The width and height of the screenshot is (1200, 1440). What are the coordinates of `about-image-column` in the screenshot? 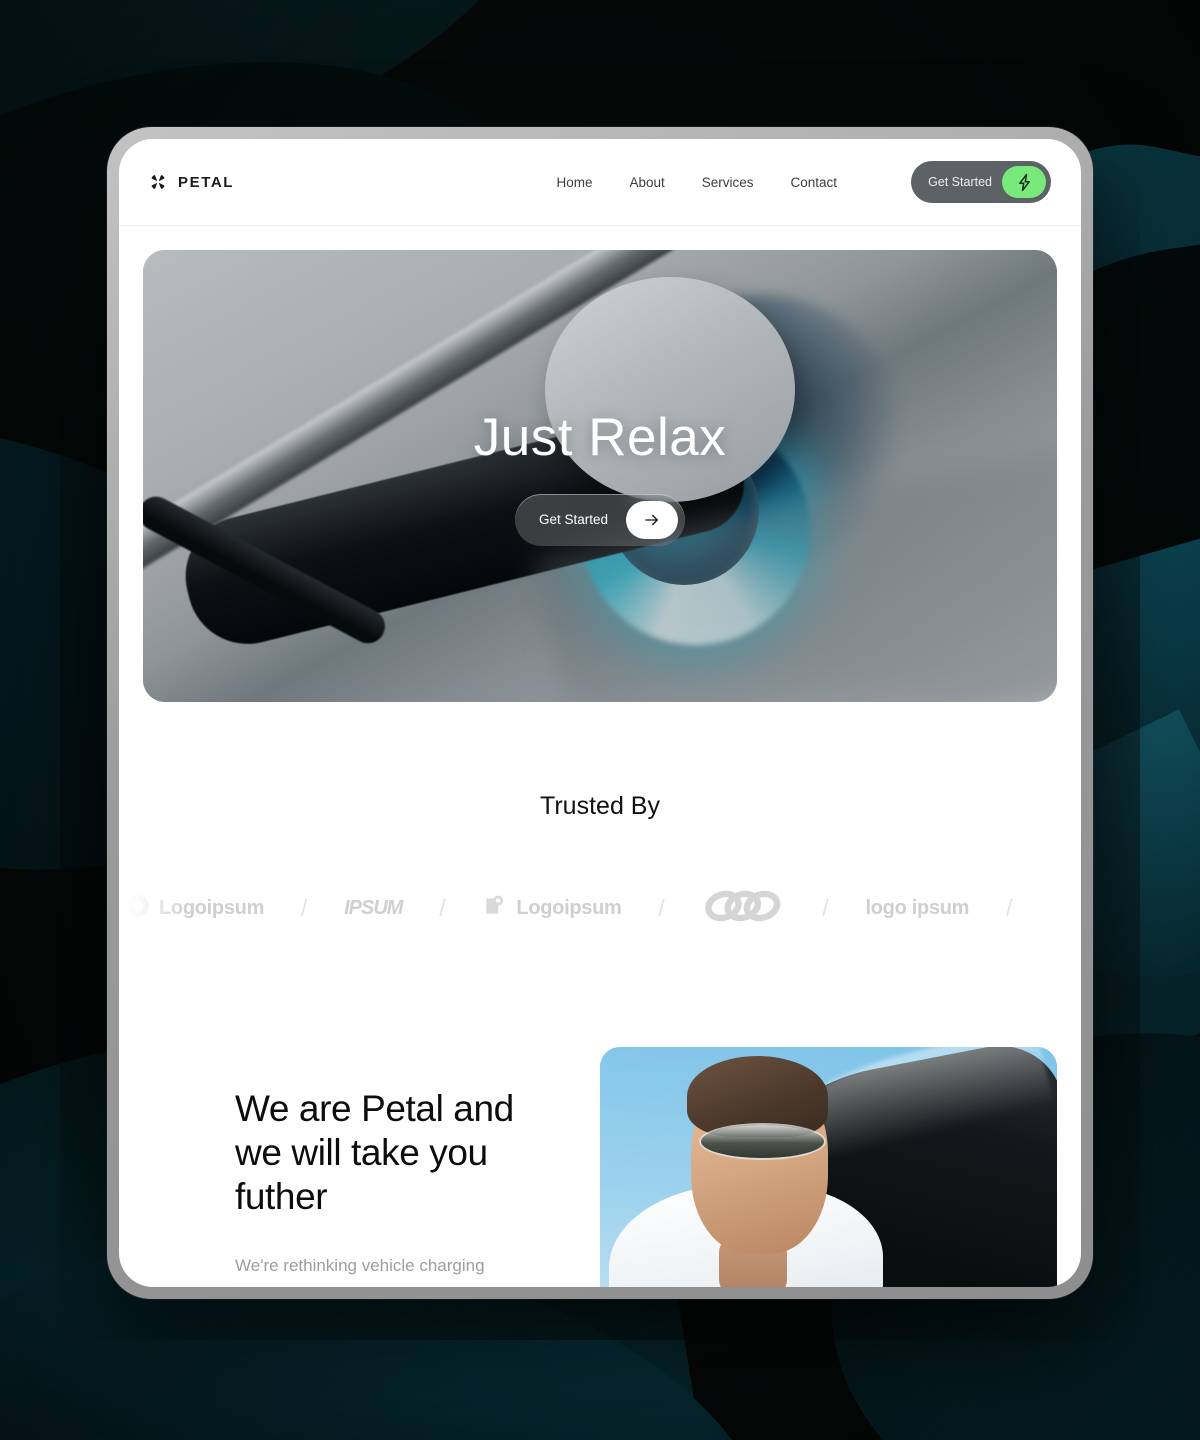 It's located at (840, 1167).